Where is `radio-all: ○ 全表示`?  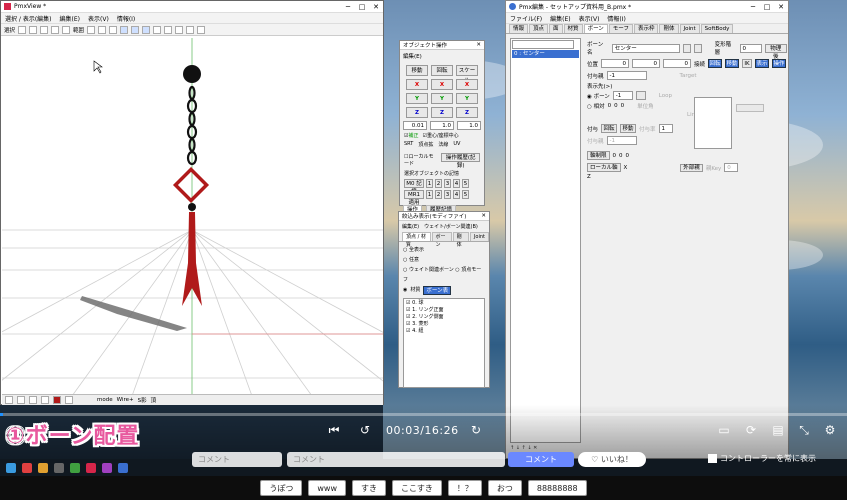
radio-all: ○ 全表示 is located at coordinates (444, 250).